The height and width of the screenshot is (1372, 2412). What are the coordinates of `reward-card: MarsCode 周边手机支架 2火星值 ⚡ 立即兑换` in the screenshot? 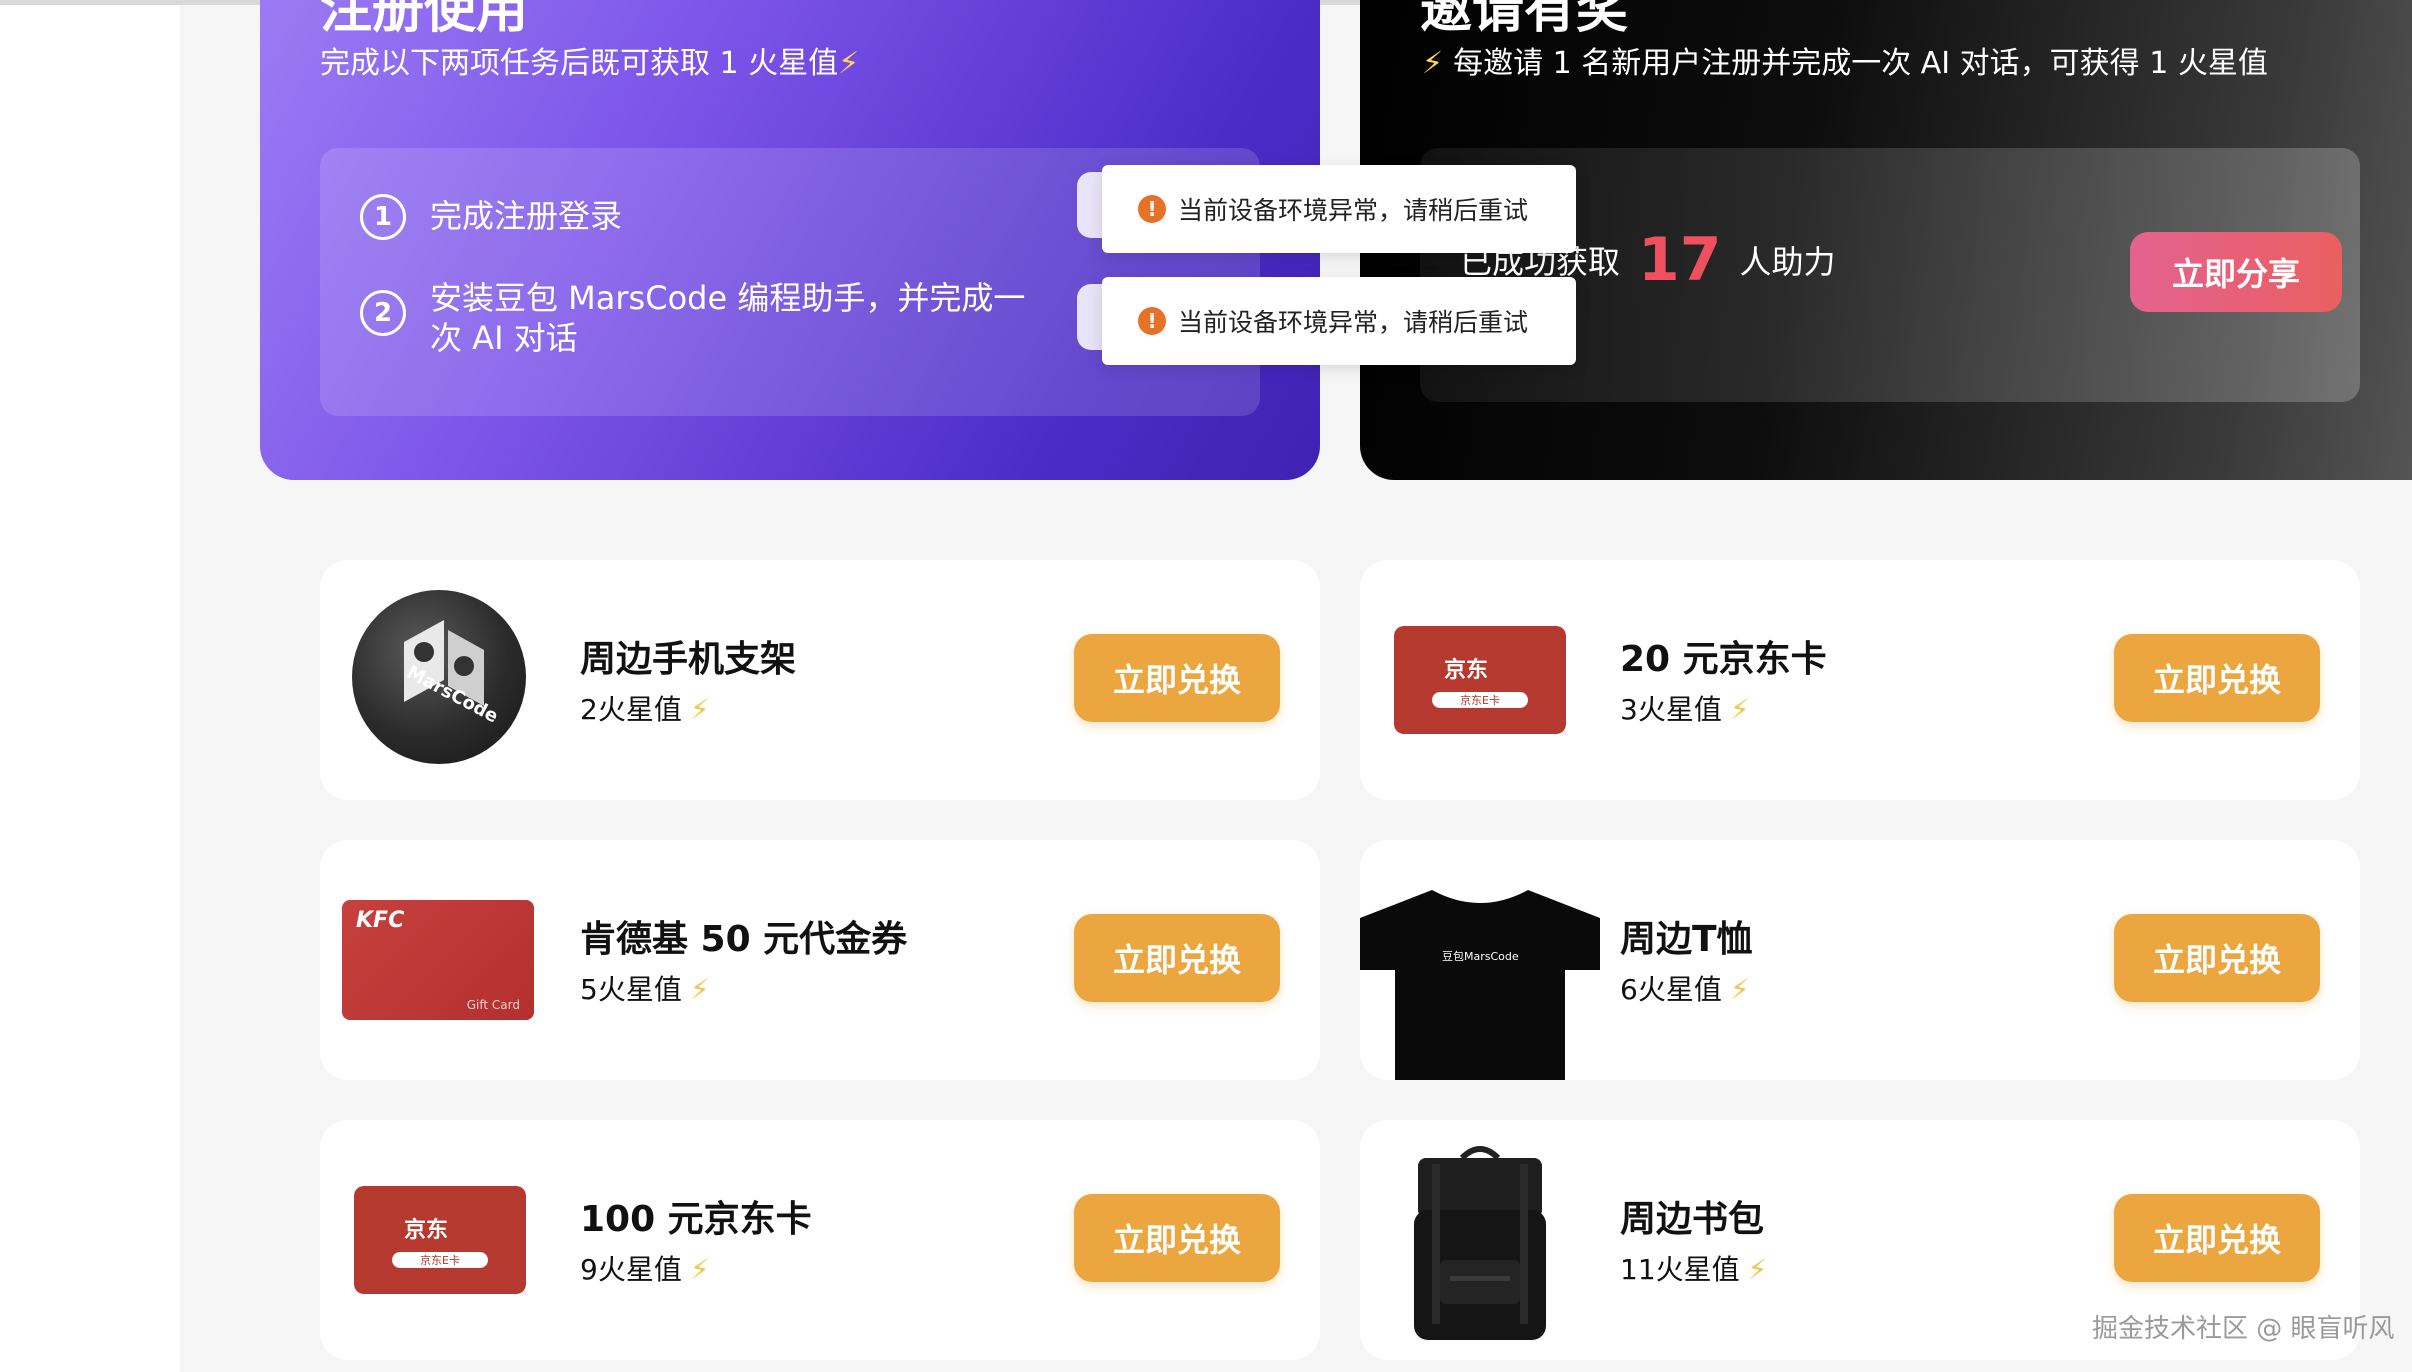 It's located at (820, 680).